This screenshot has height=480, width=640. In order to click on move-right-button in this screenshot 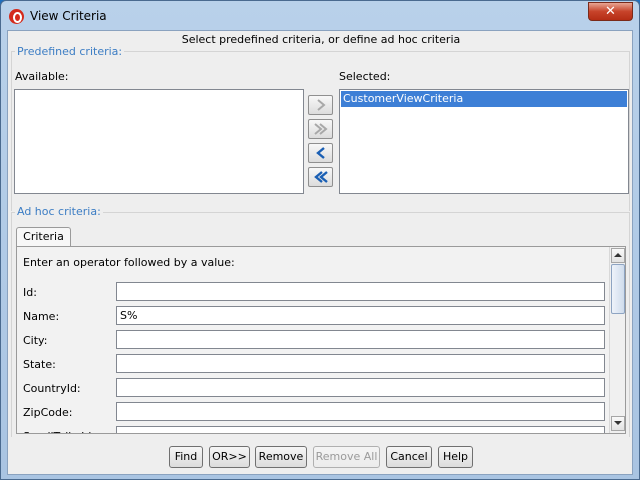, I will do `click(320, 105)`.